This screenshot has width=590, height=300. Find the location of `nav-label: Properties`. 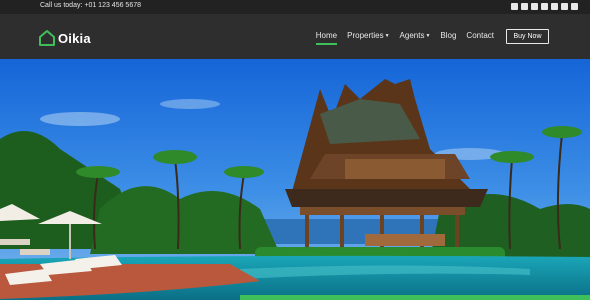

nav-label: Properties is located at coordinates (365, 35).